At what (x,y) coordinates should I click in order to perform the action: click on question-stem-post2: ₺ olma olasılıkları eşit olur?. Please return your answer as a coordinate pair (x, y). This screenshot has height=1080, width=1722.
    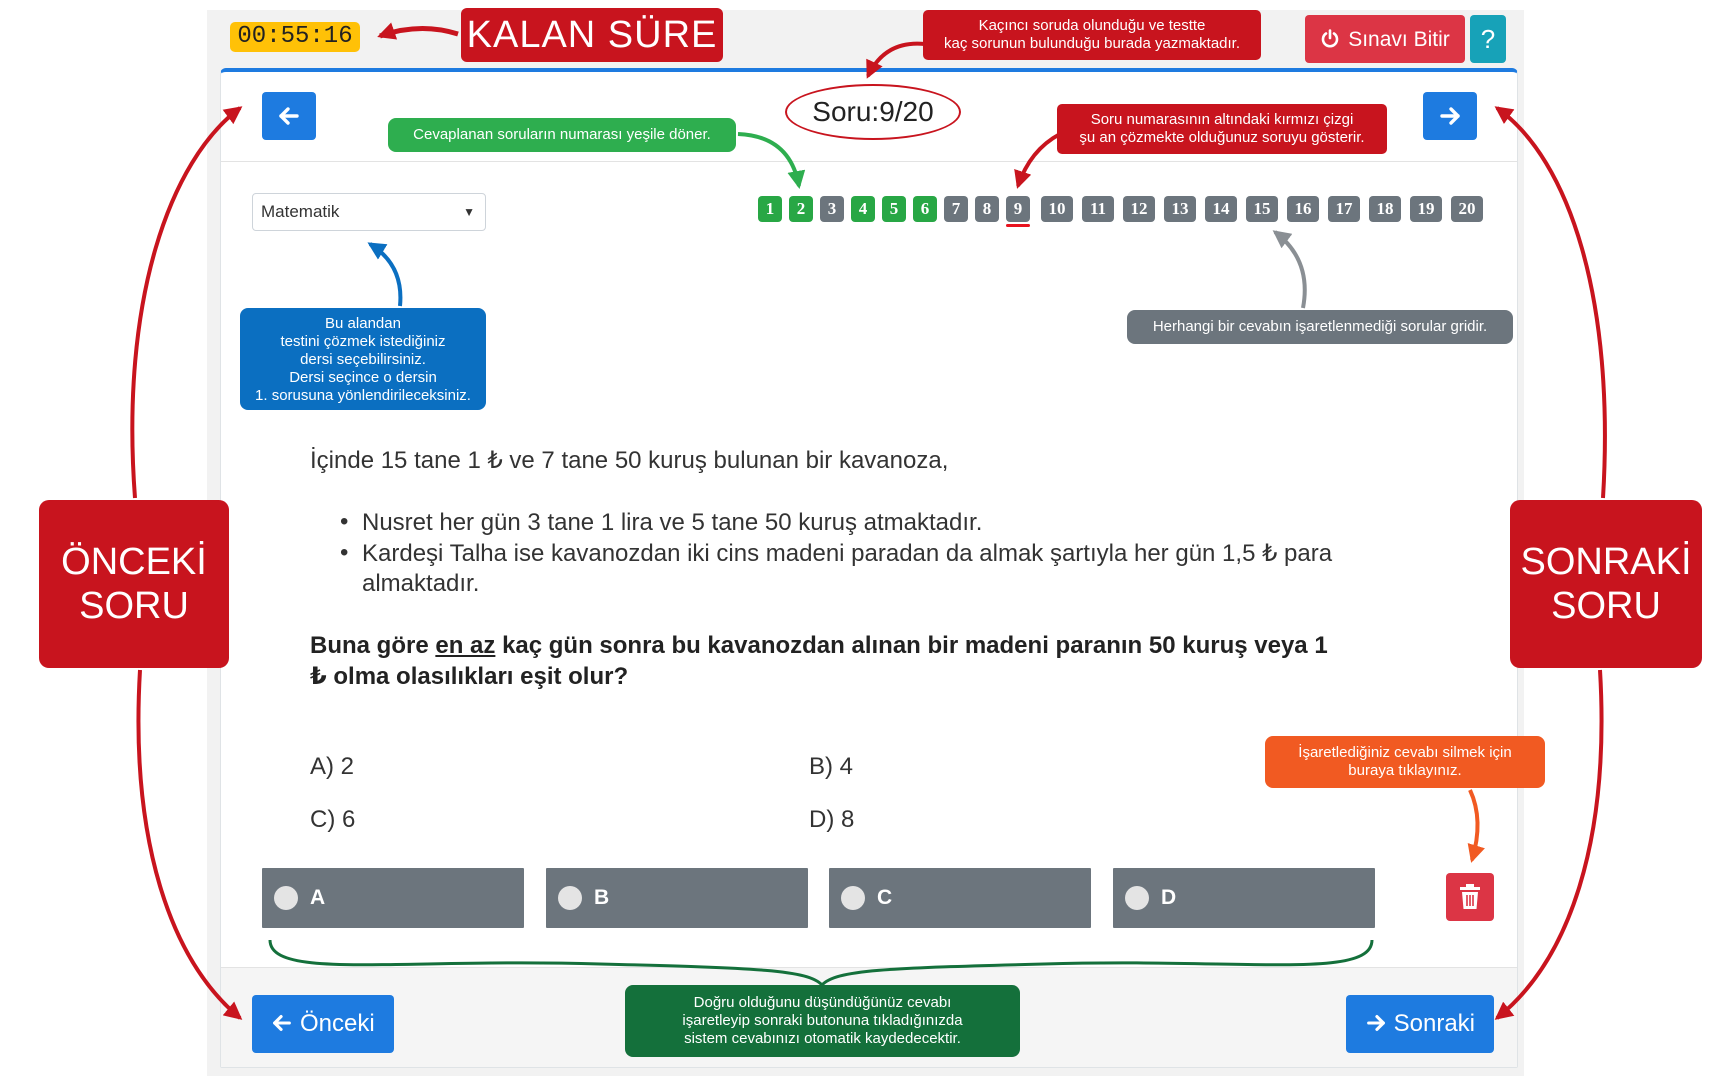
    Looking at the image, I should click on (469, 676).